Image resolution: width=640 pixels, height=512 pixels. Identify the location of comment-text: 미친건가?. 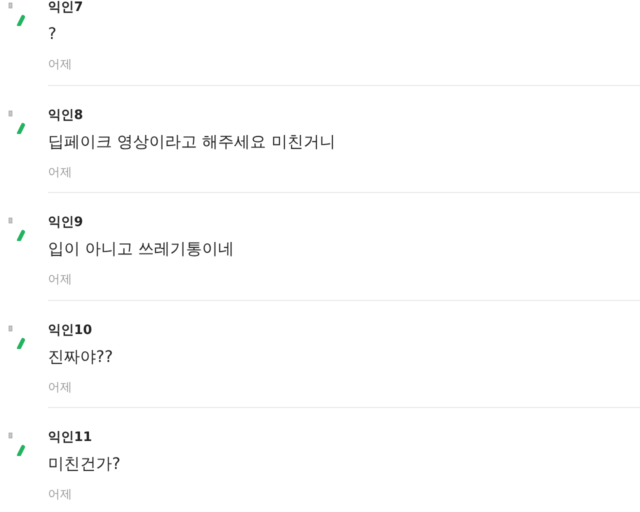
(84, 463).